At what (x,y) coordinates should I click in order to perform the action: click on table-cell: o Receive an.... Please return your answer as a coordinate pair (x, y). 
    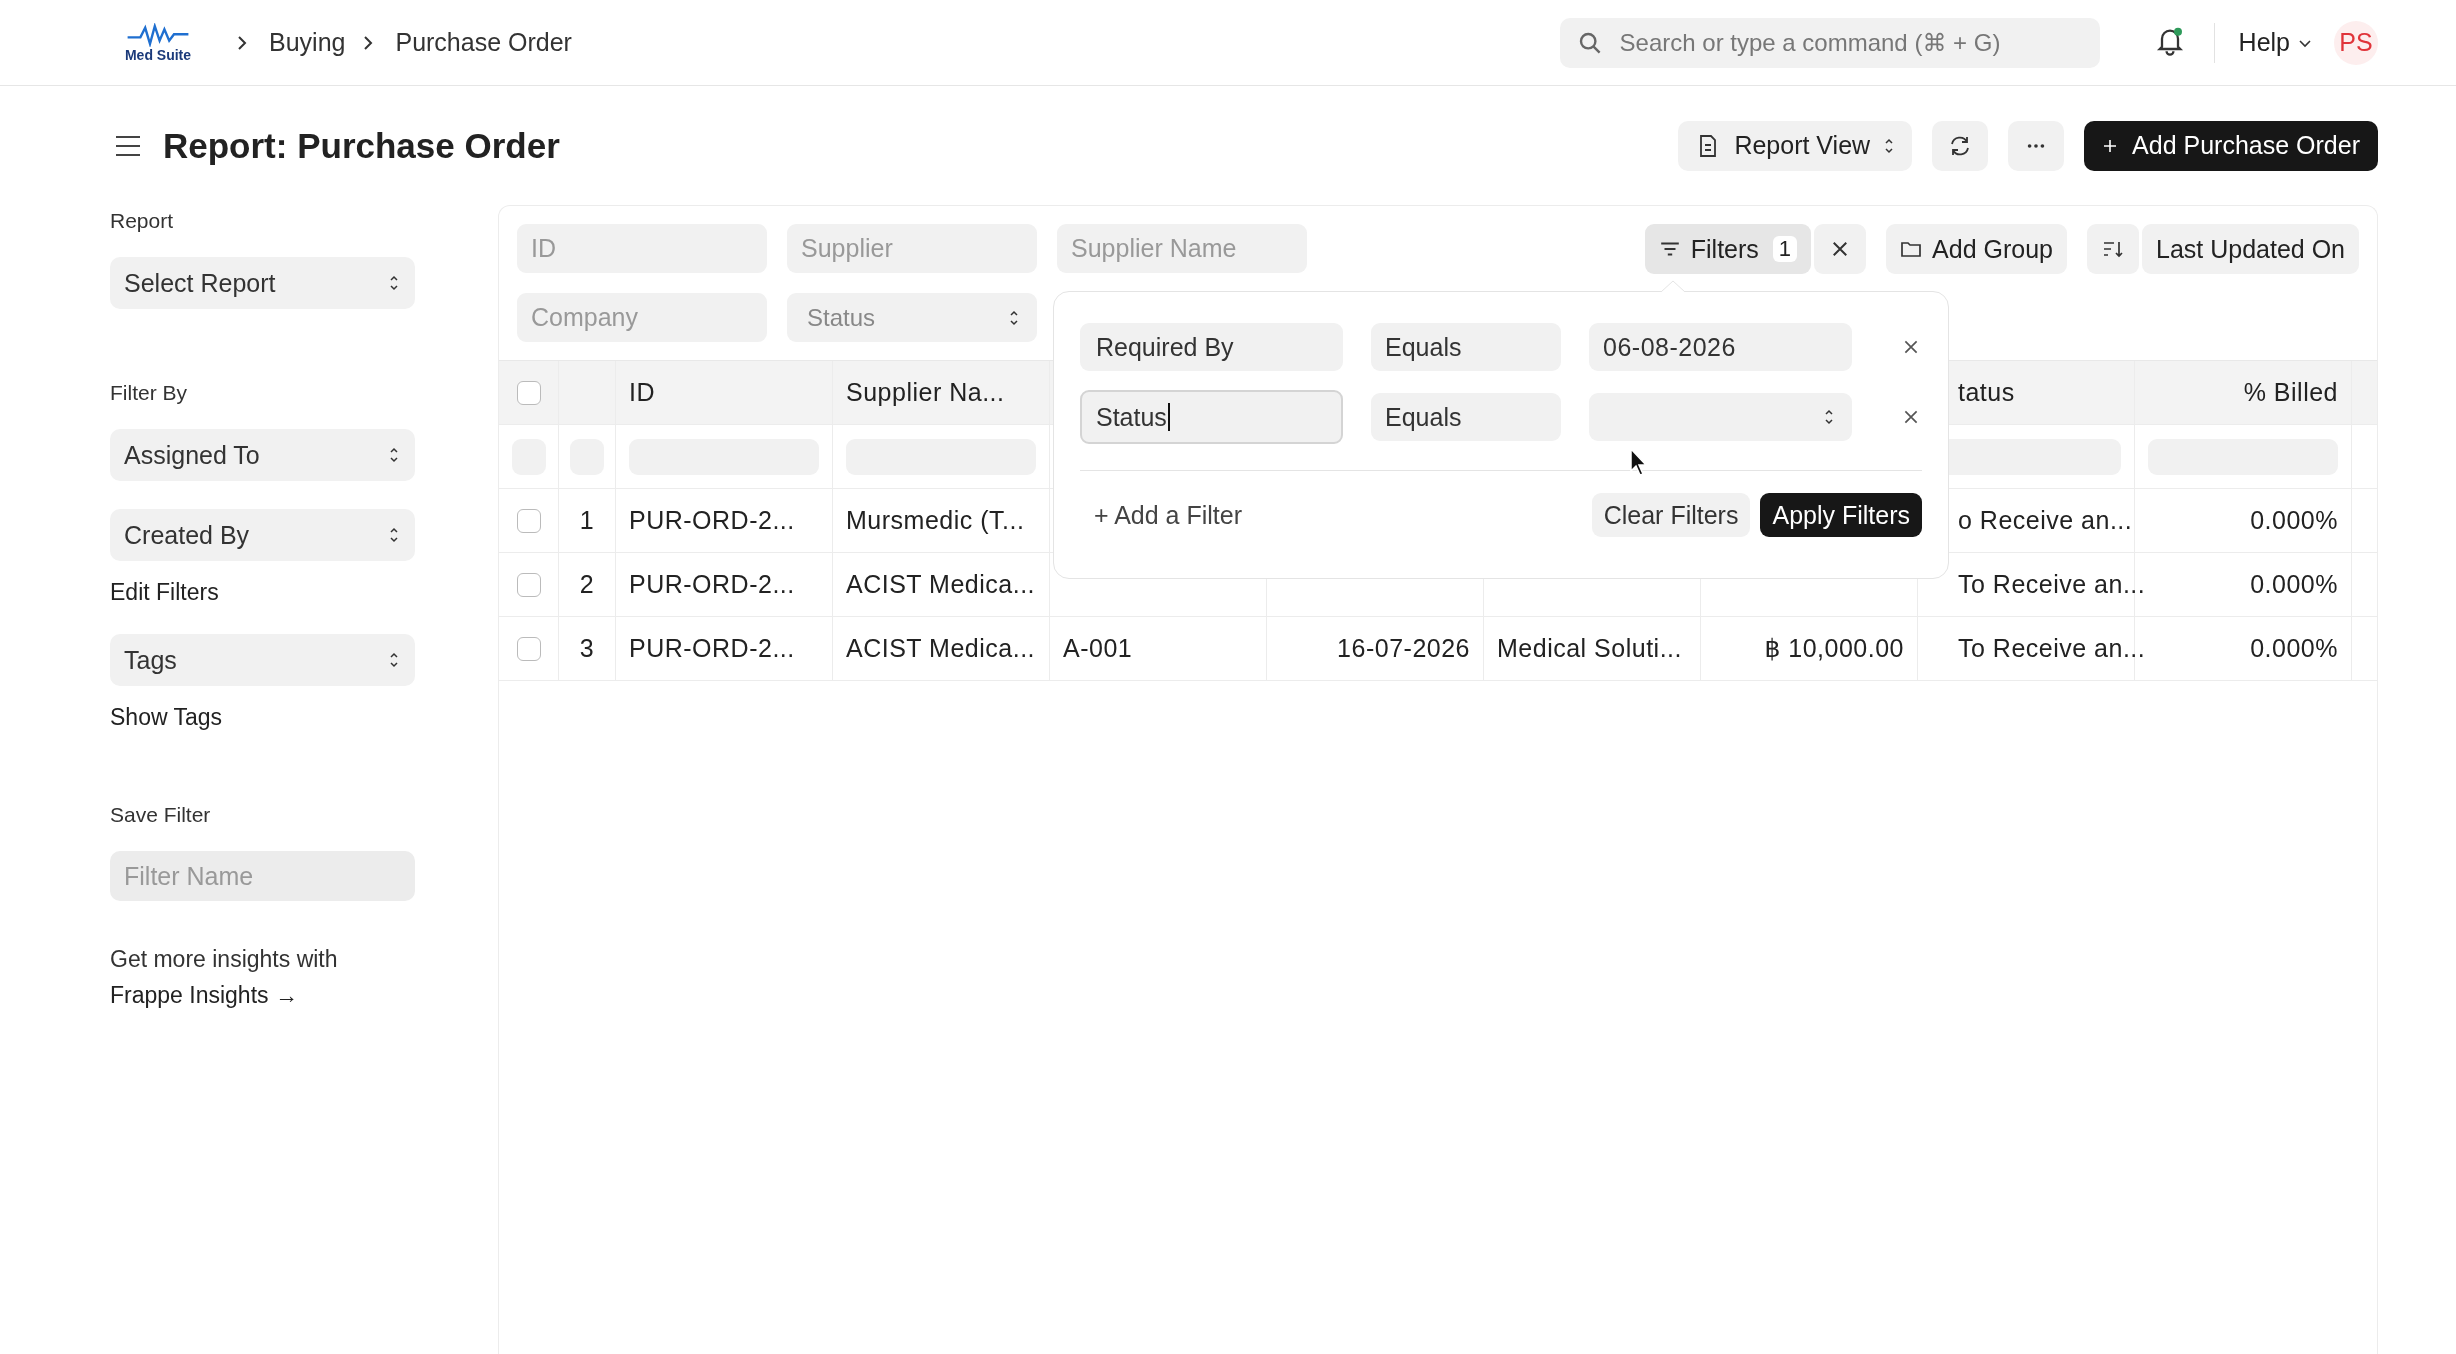
    Looking at the image, I should click on (2045, 520).